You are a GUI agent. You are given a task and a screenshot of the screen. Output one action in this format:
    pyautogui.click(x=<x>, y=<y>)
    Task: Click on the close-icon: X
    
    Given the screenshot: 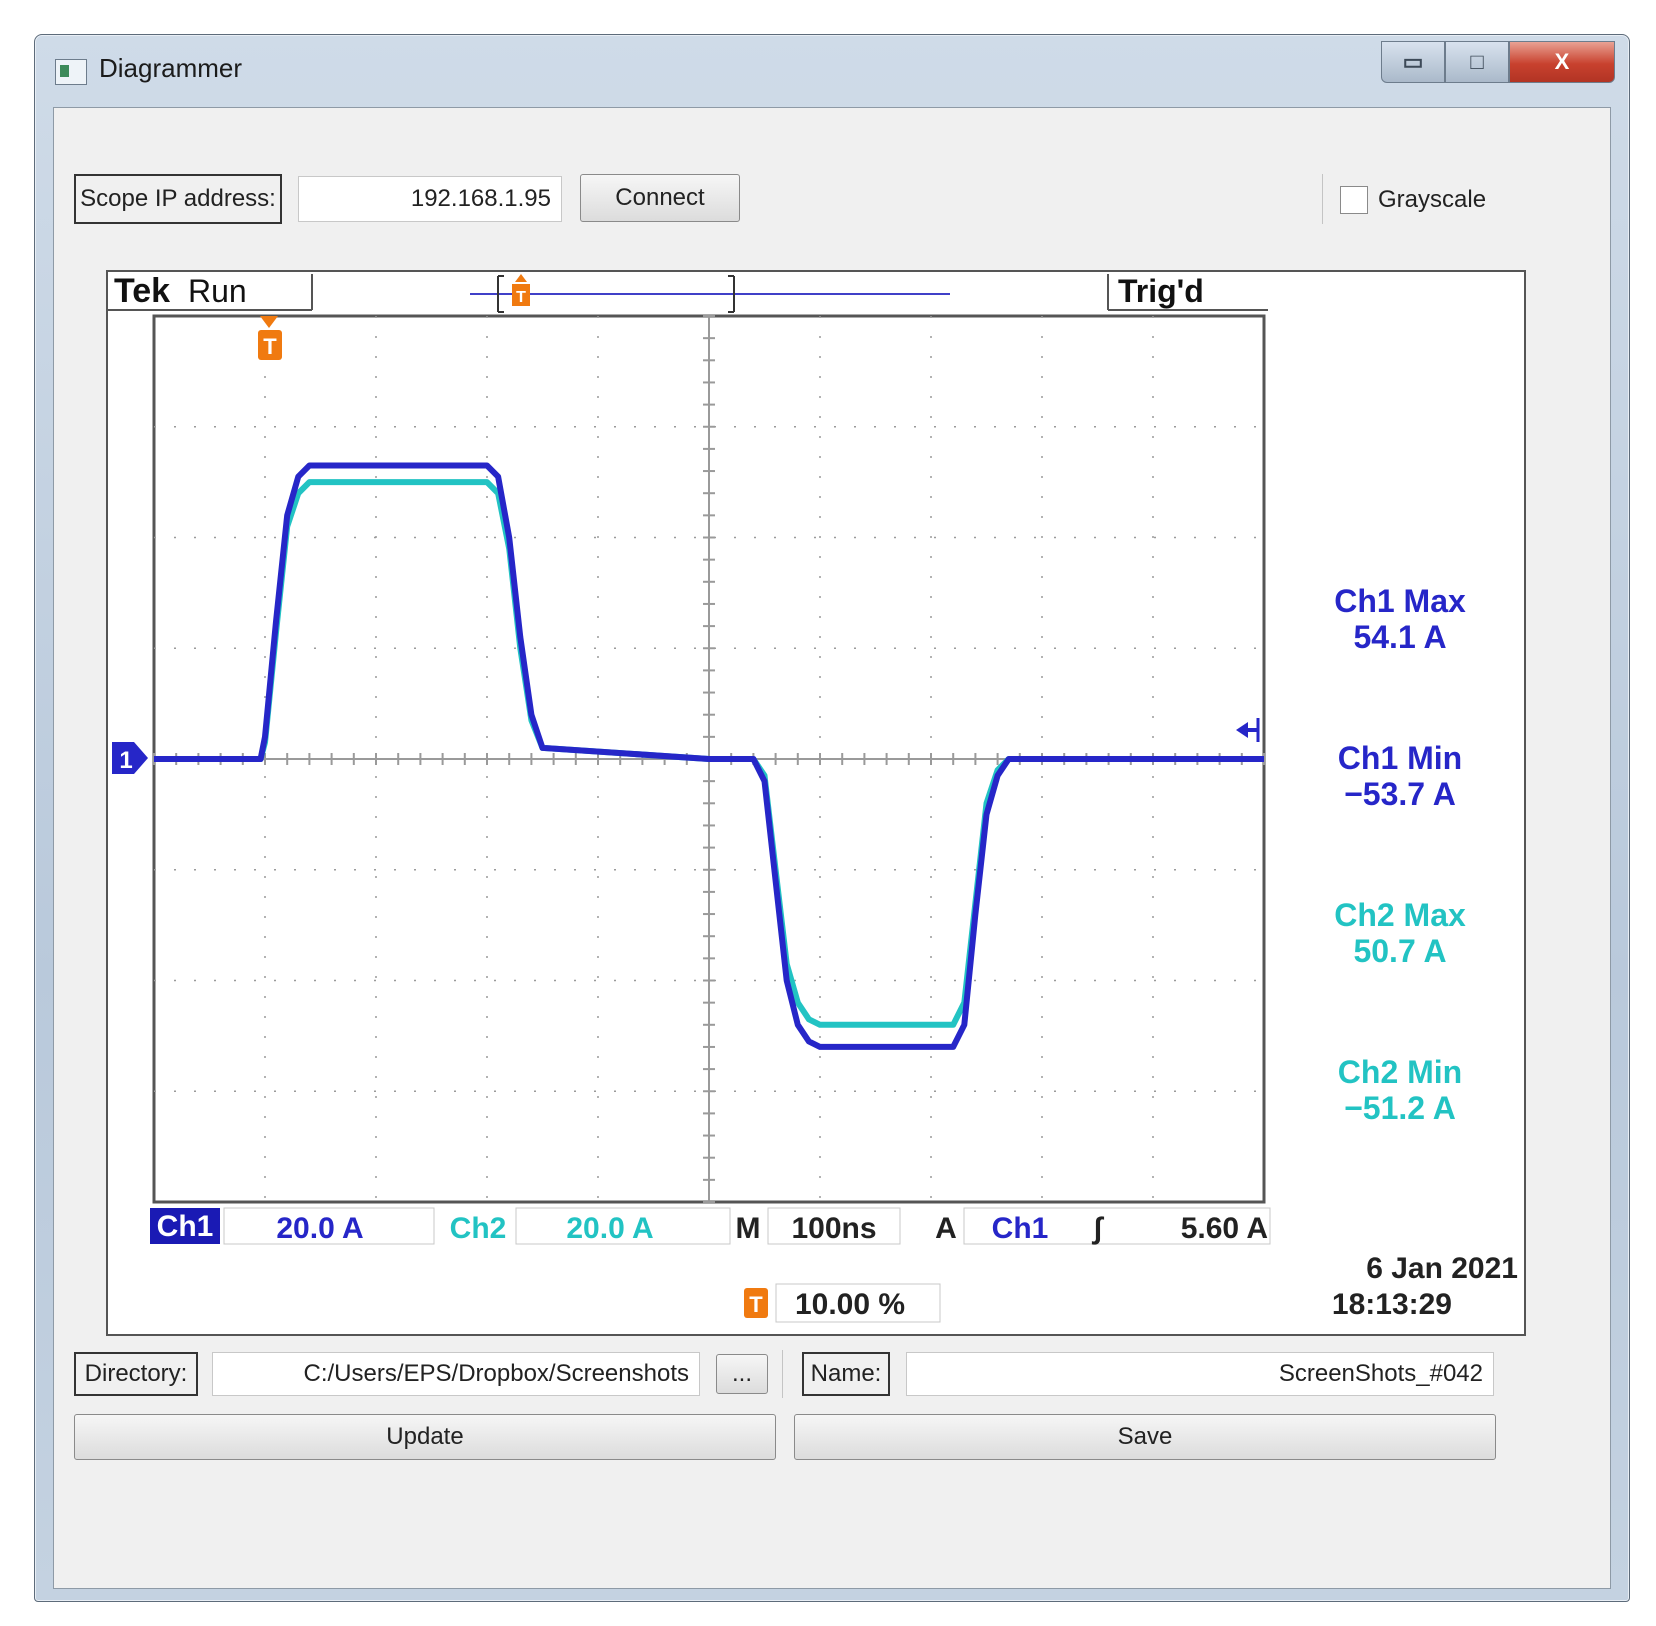 What is the action you would take?
    pyautogui.click(x=1562, y=61)
    